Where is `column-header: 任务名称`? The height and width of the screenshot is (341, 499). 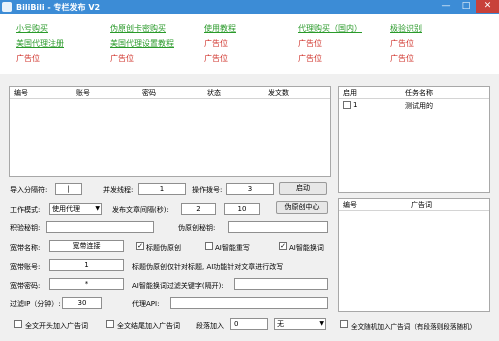 column-header: 任务名称 is located at coordinates (419, 93).